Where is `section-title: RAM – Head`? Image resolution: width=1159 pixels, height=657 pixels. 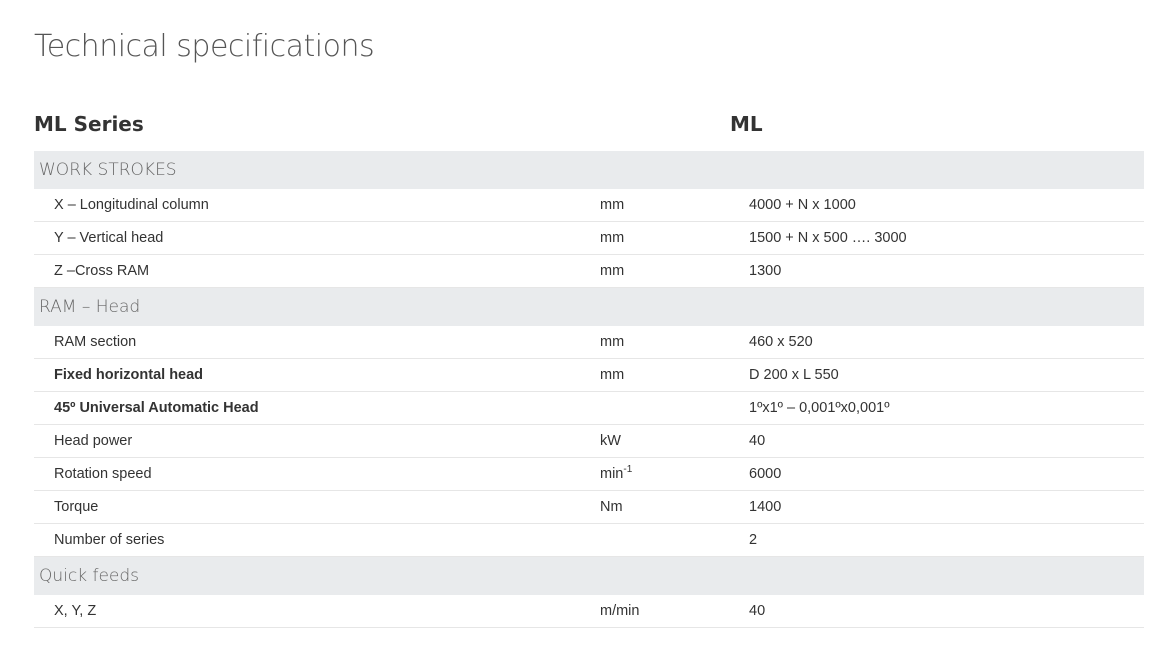
section-title: RAM – Head is located at coordinates (589, 306).